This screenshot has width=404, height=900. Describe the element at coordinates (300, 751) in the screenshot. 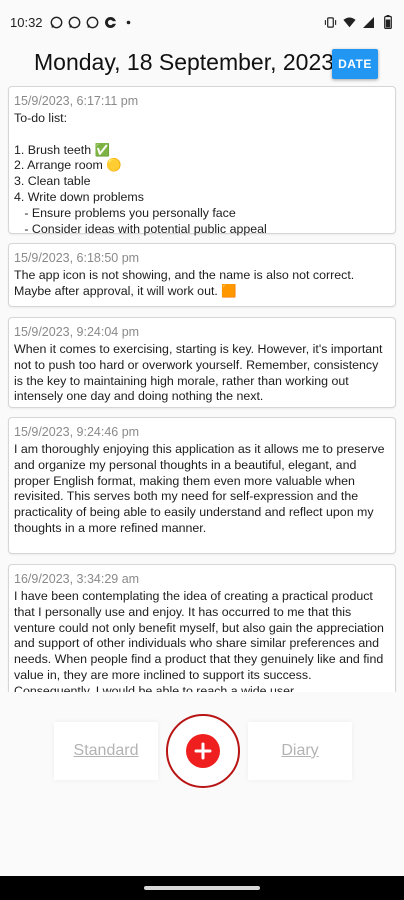

I see `tab-diary: Diary` at that location.